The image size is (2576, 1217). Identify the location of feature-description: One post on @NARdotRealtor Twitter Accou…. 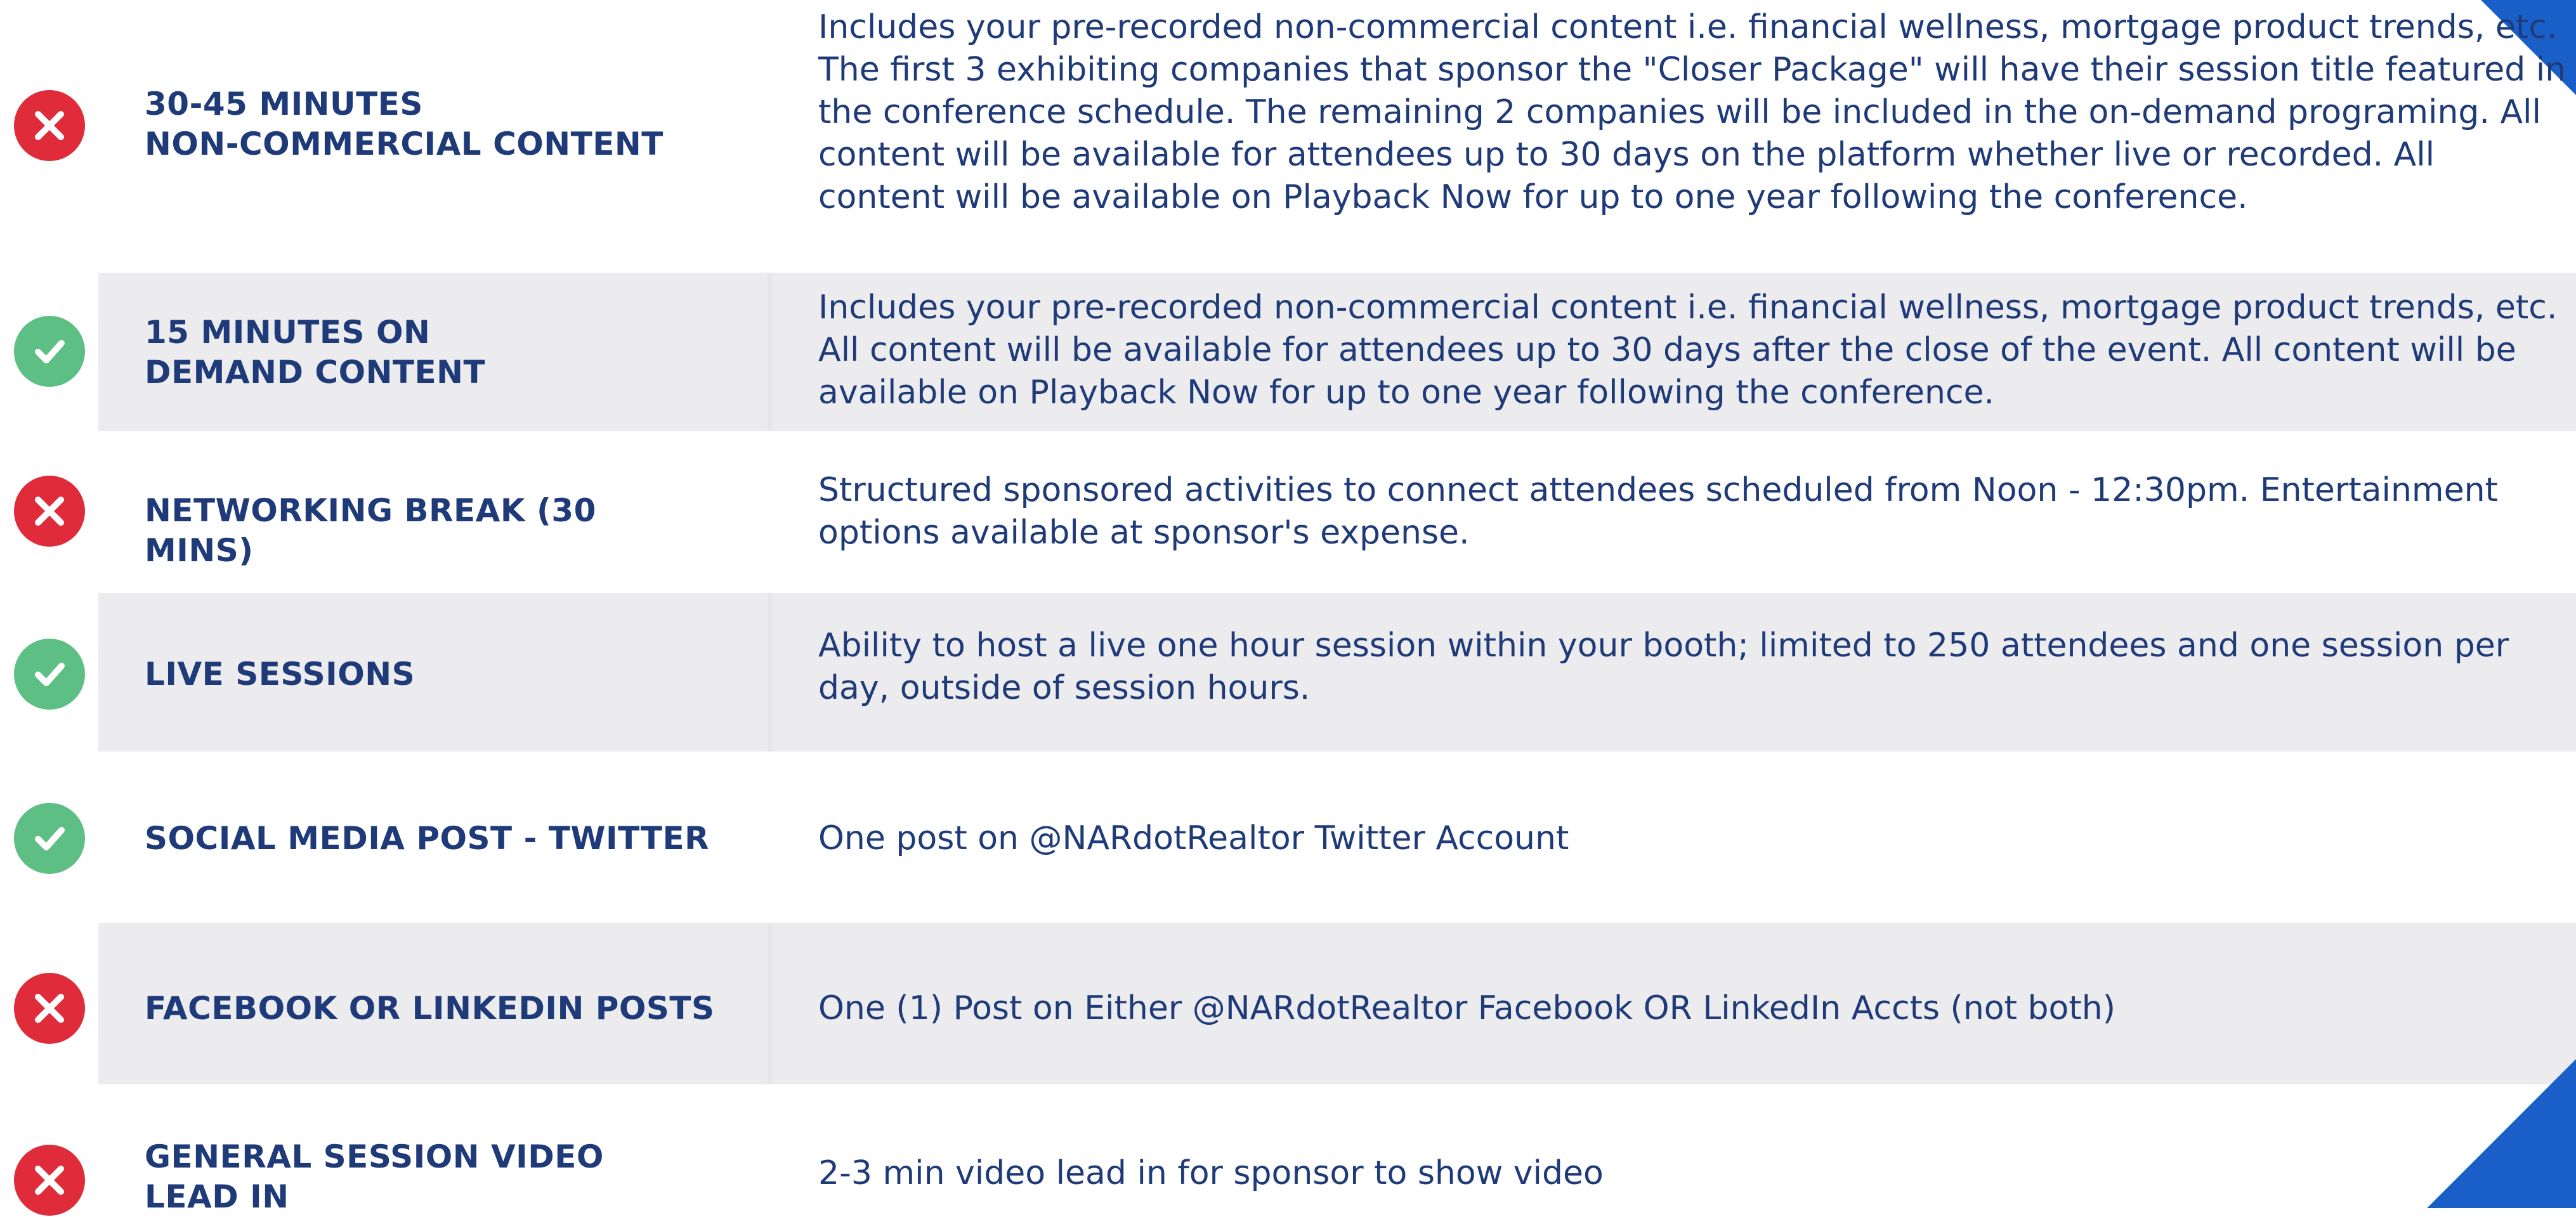
(1194, 838).